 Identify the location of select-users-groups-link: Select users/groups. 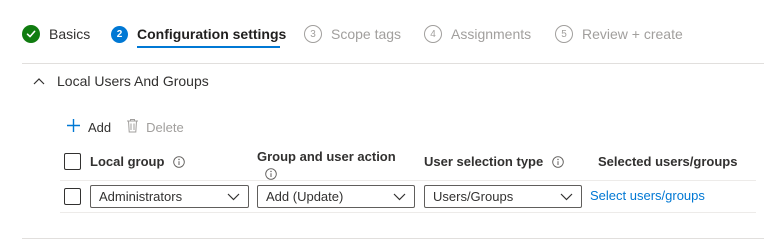
(647, 195).